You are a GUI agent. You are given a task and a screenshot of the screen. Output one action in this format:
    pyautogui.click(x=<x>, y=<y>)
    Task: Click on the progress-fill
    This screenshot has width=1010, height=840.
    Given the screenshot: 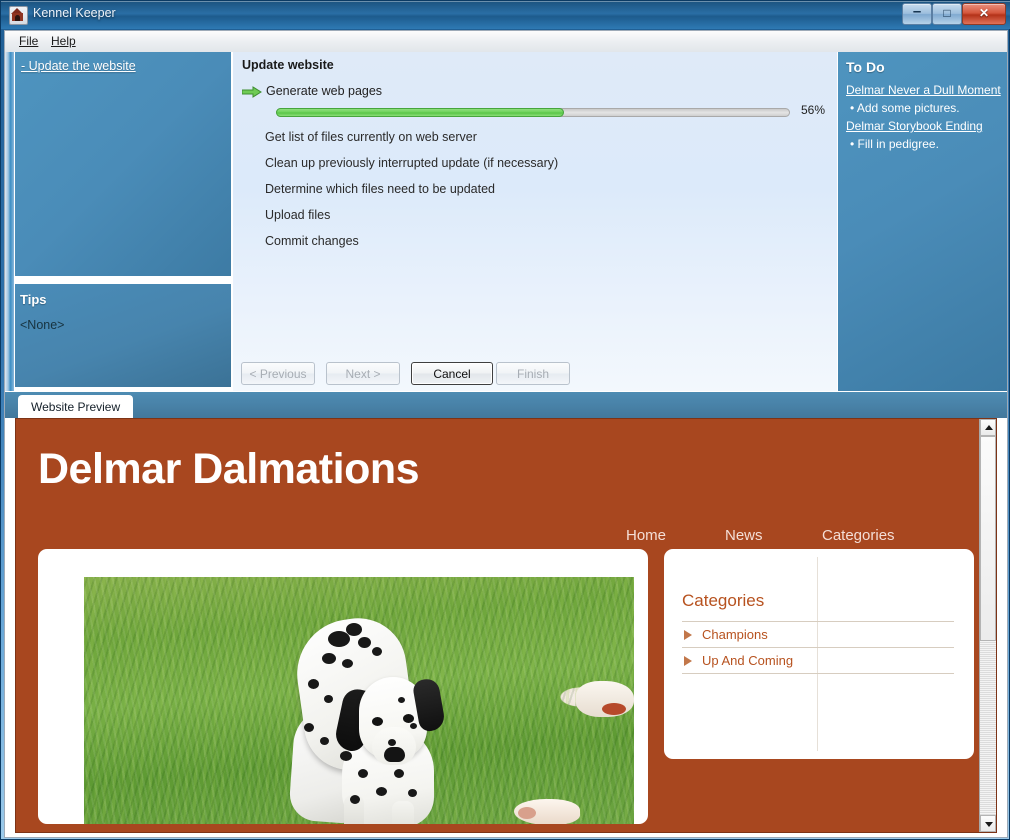 What is the action you would take?
    pyautogui.click(x=420, y=112)
    